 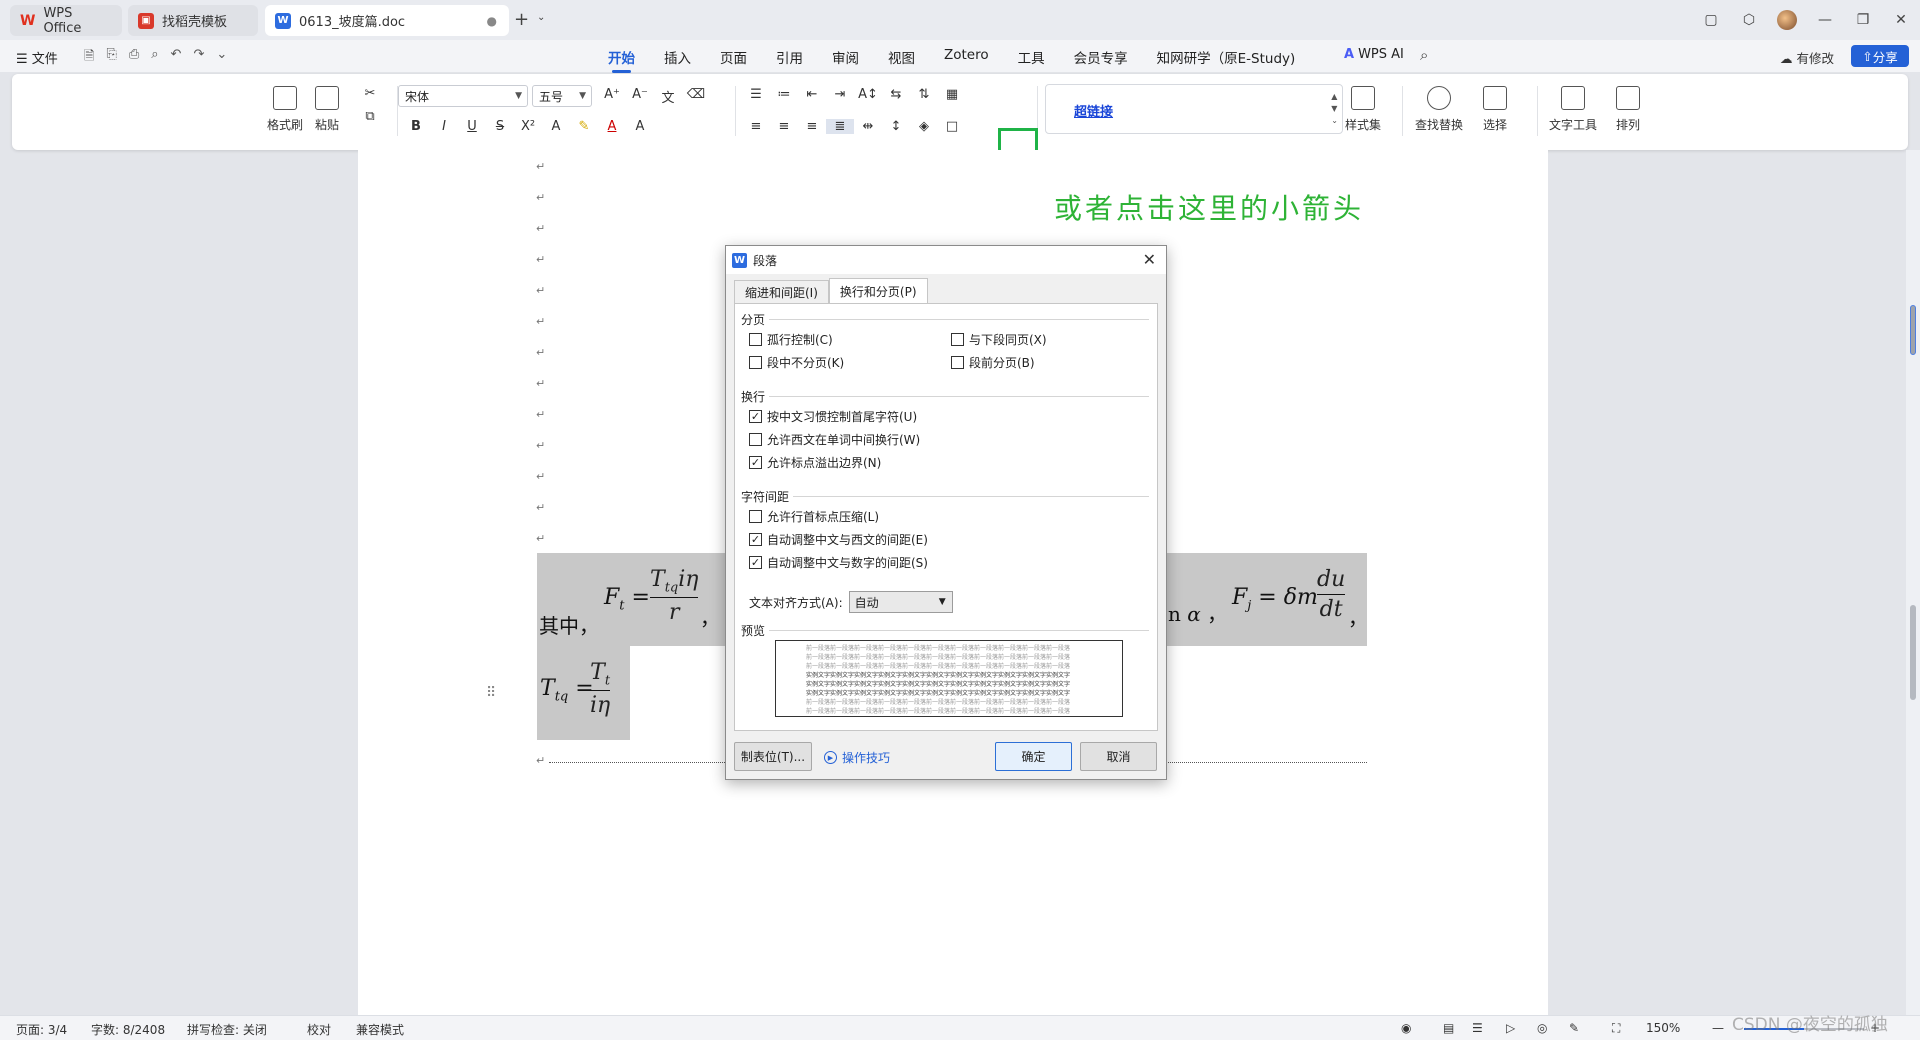 What do you see at coordinates (1542, 1028) in the screenshot?
I see `web-view-icon: ◎` at bounding box center [1542, 1028].